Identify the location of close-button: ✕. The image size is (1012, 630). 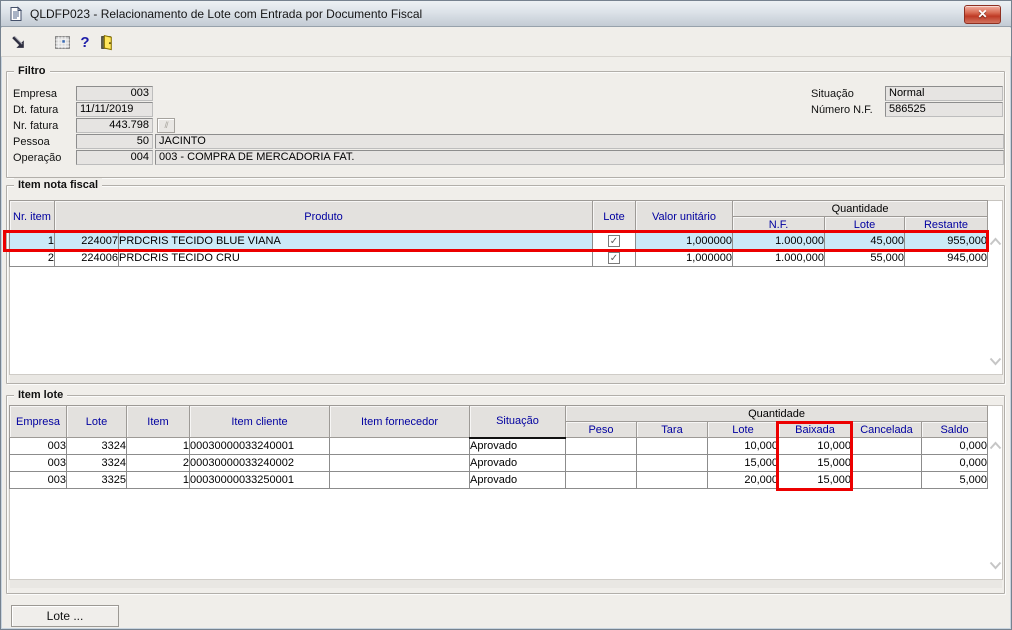
(982, 14).